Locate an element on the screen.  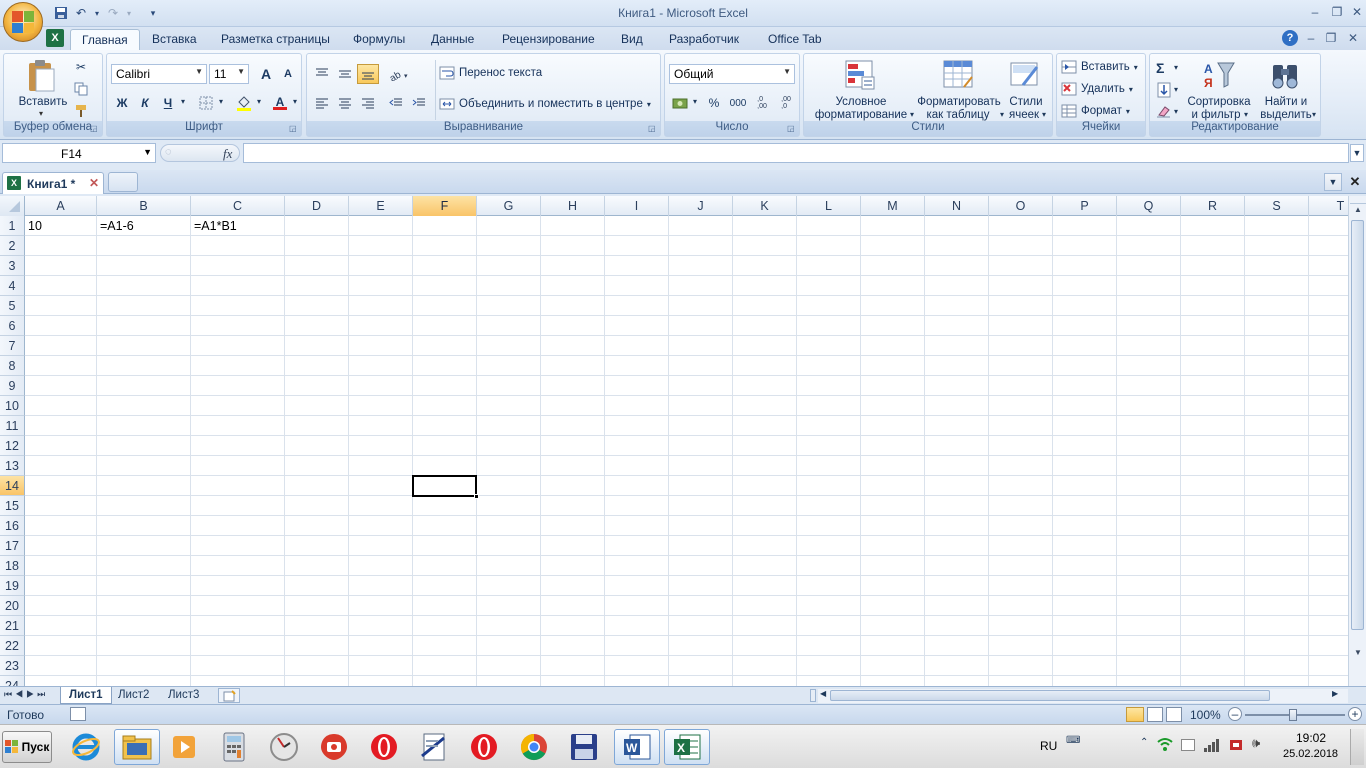
paste-icon is located at coordinates (41, 76).